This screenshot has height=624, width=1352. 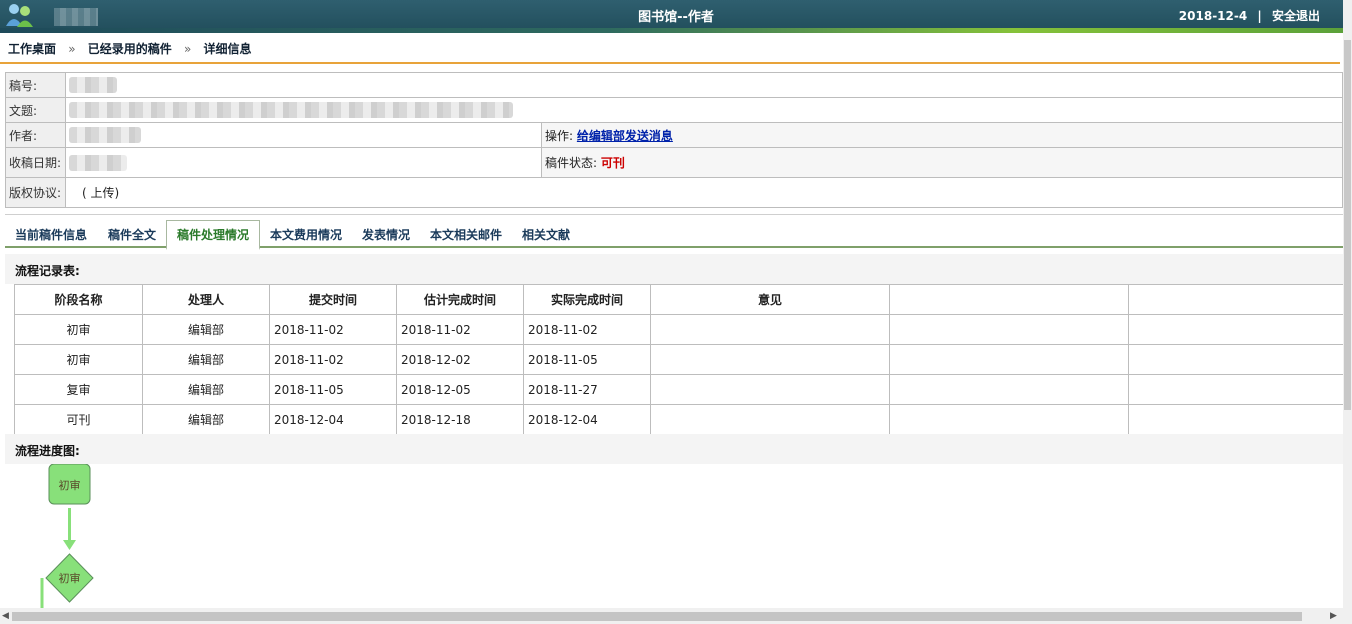 What do you see at coordinates (213, 235) in the screenshot?
I see `tab-processing: 稿件处理情况` at bounding box center [213, 235].